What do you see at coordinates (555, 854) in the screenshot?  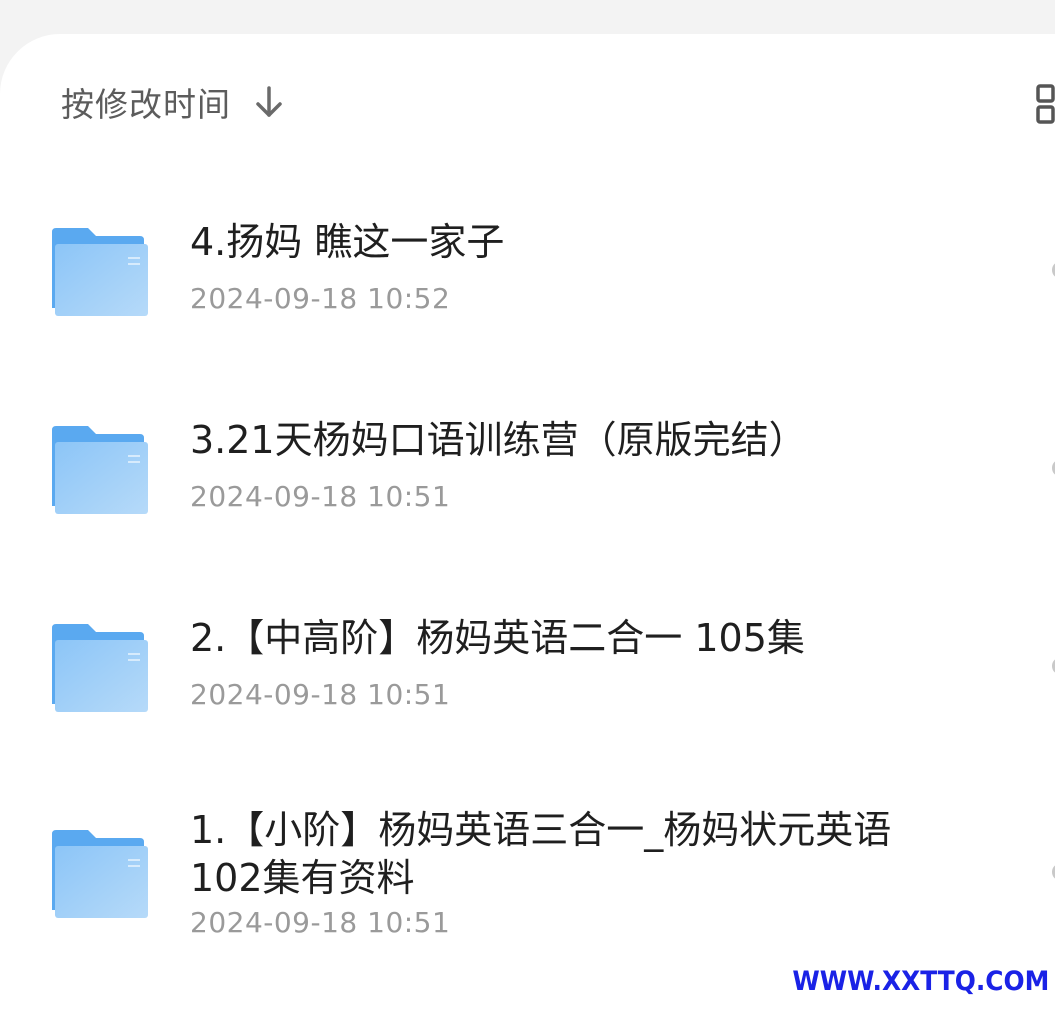 I see `file-name: 1.【小阶】杨妈英语三合一_杨妈状元英语102集有资料` at bounding box center [555, 854].